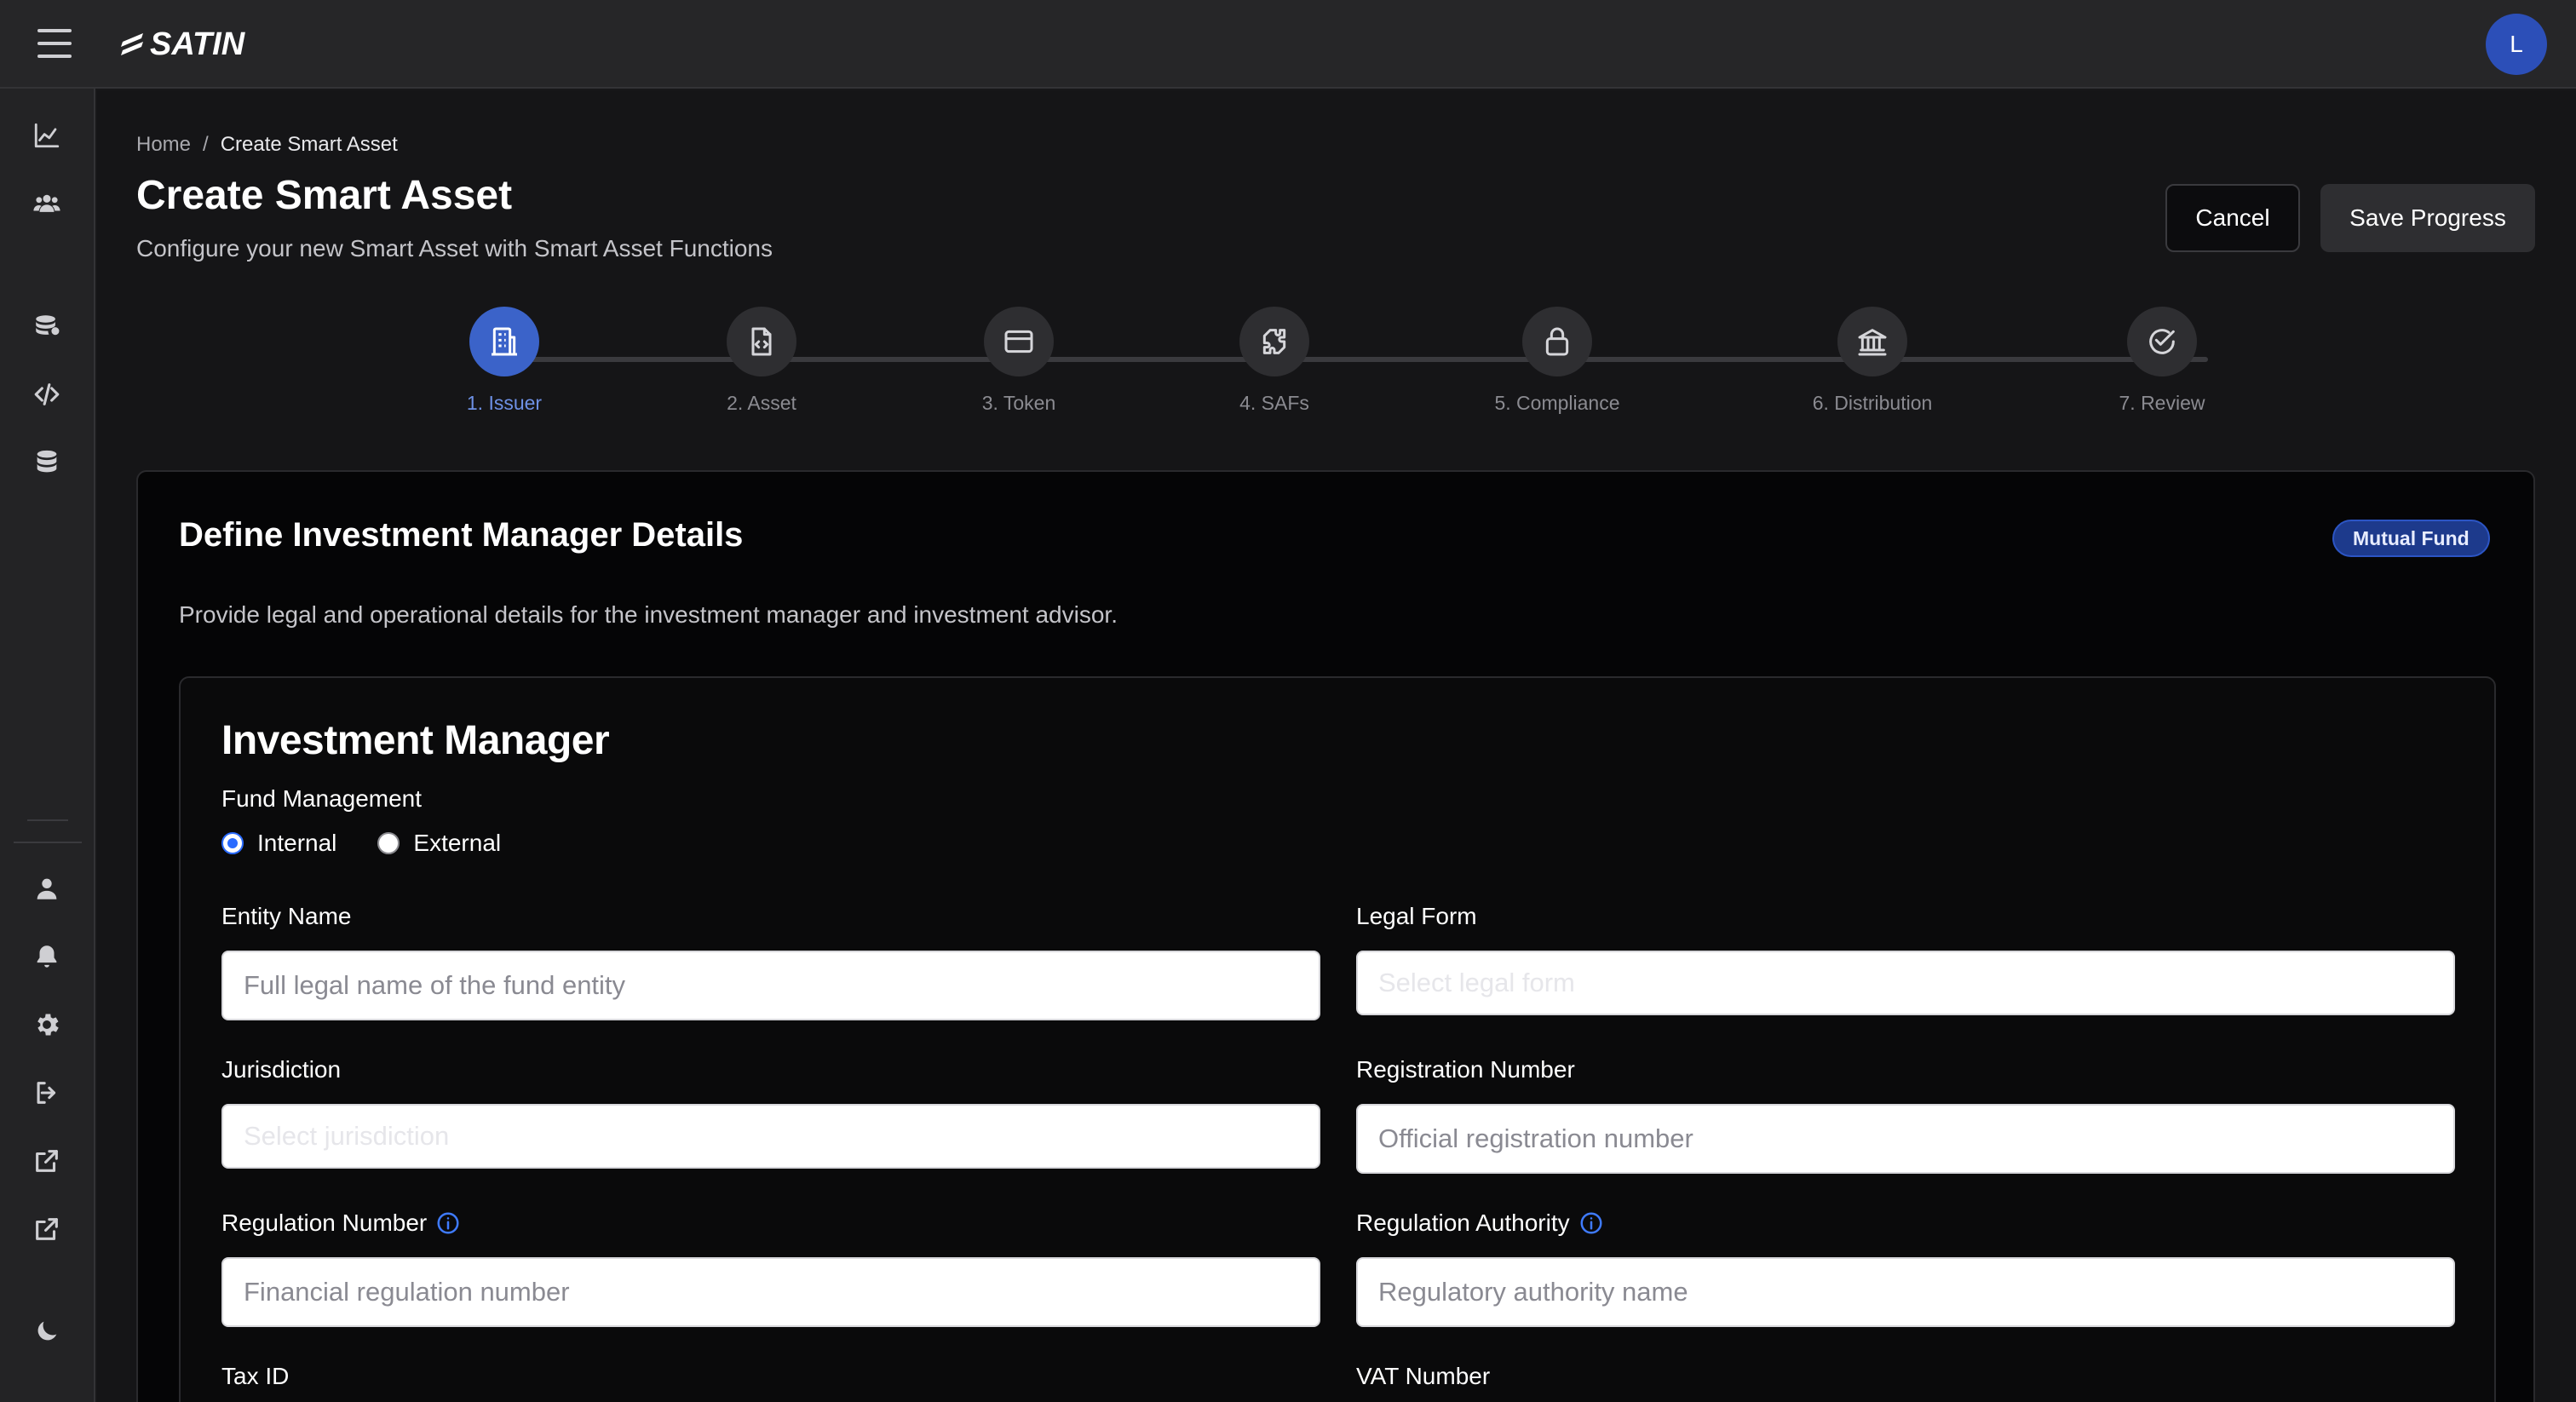 The width and height of the screenshot is (2576, 1402). I want to click on check-circle-icon, so click(2162, 341).